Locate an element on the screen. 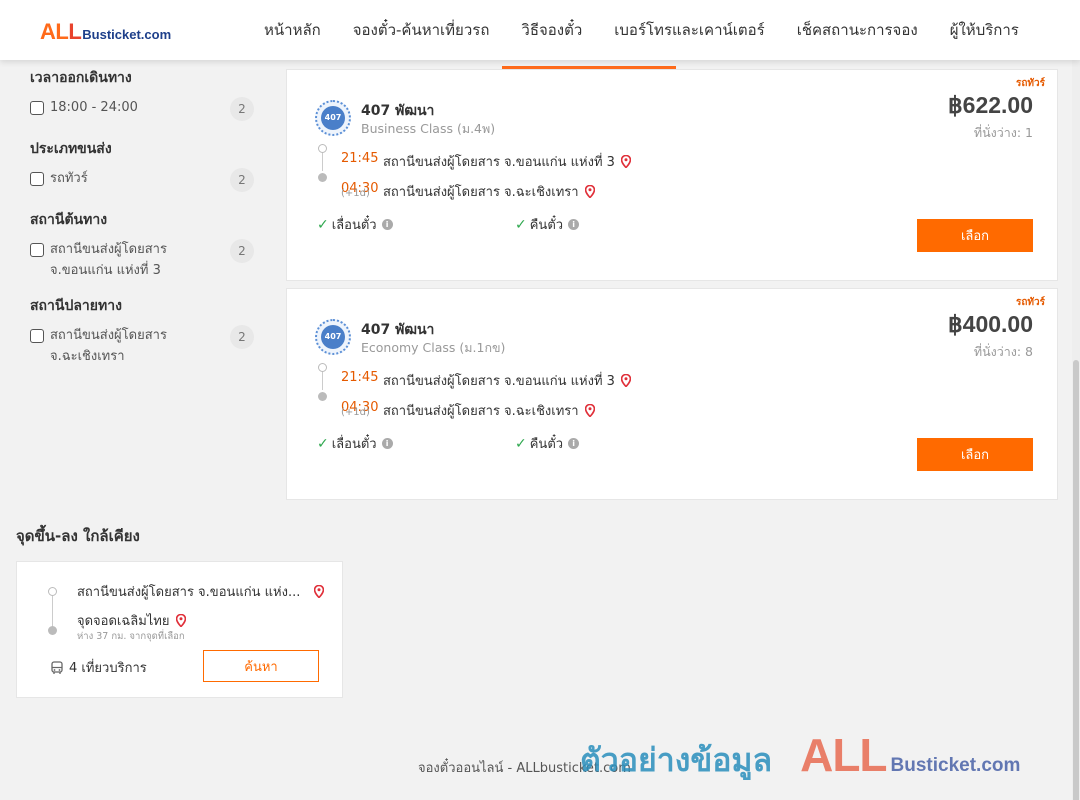  site-logo: ALL Busticket.com is located at coordinates (105, 32).